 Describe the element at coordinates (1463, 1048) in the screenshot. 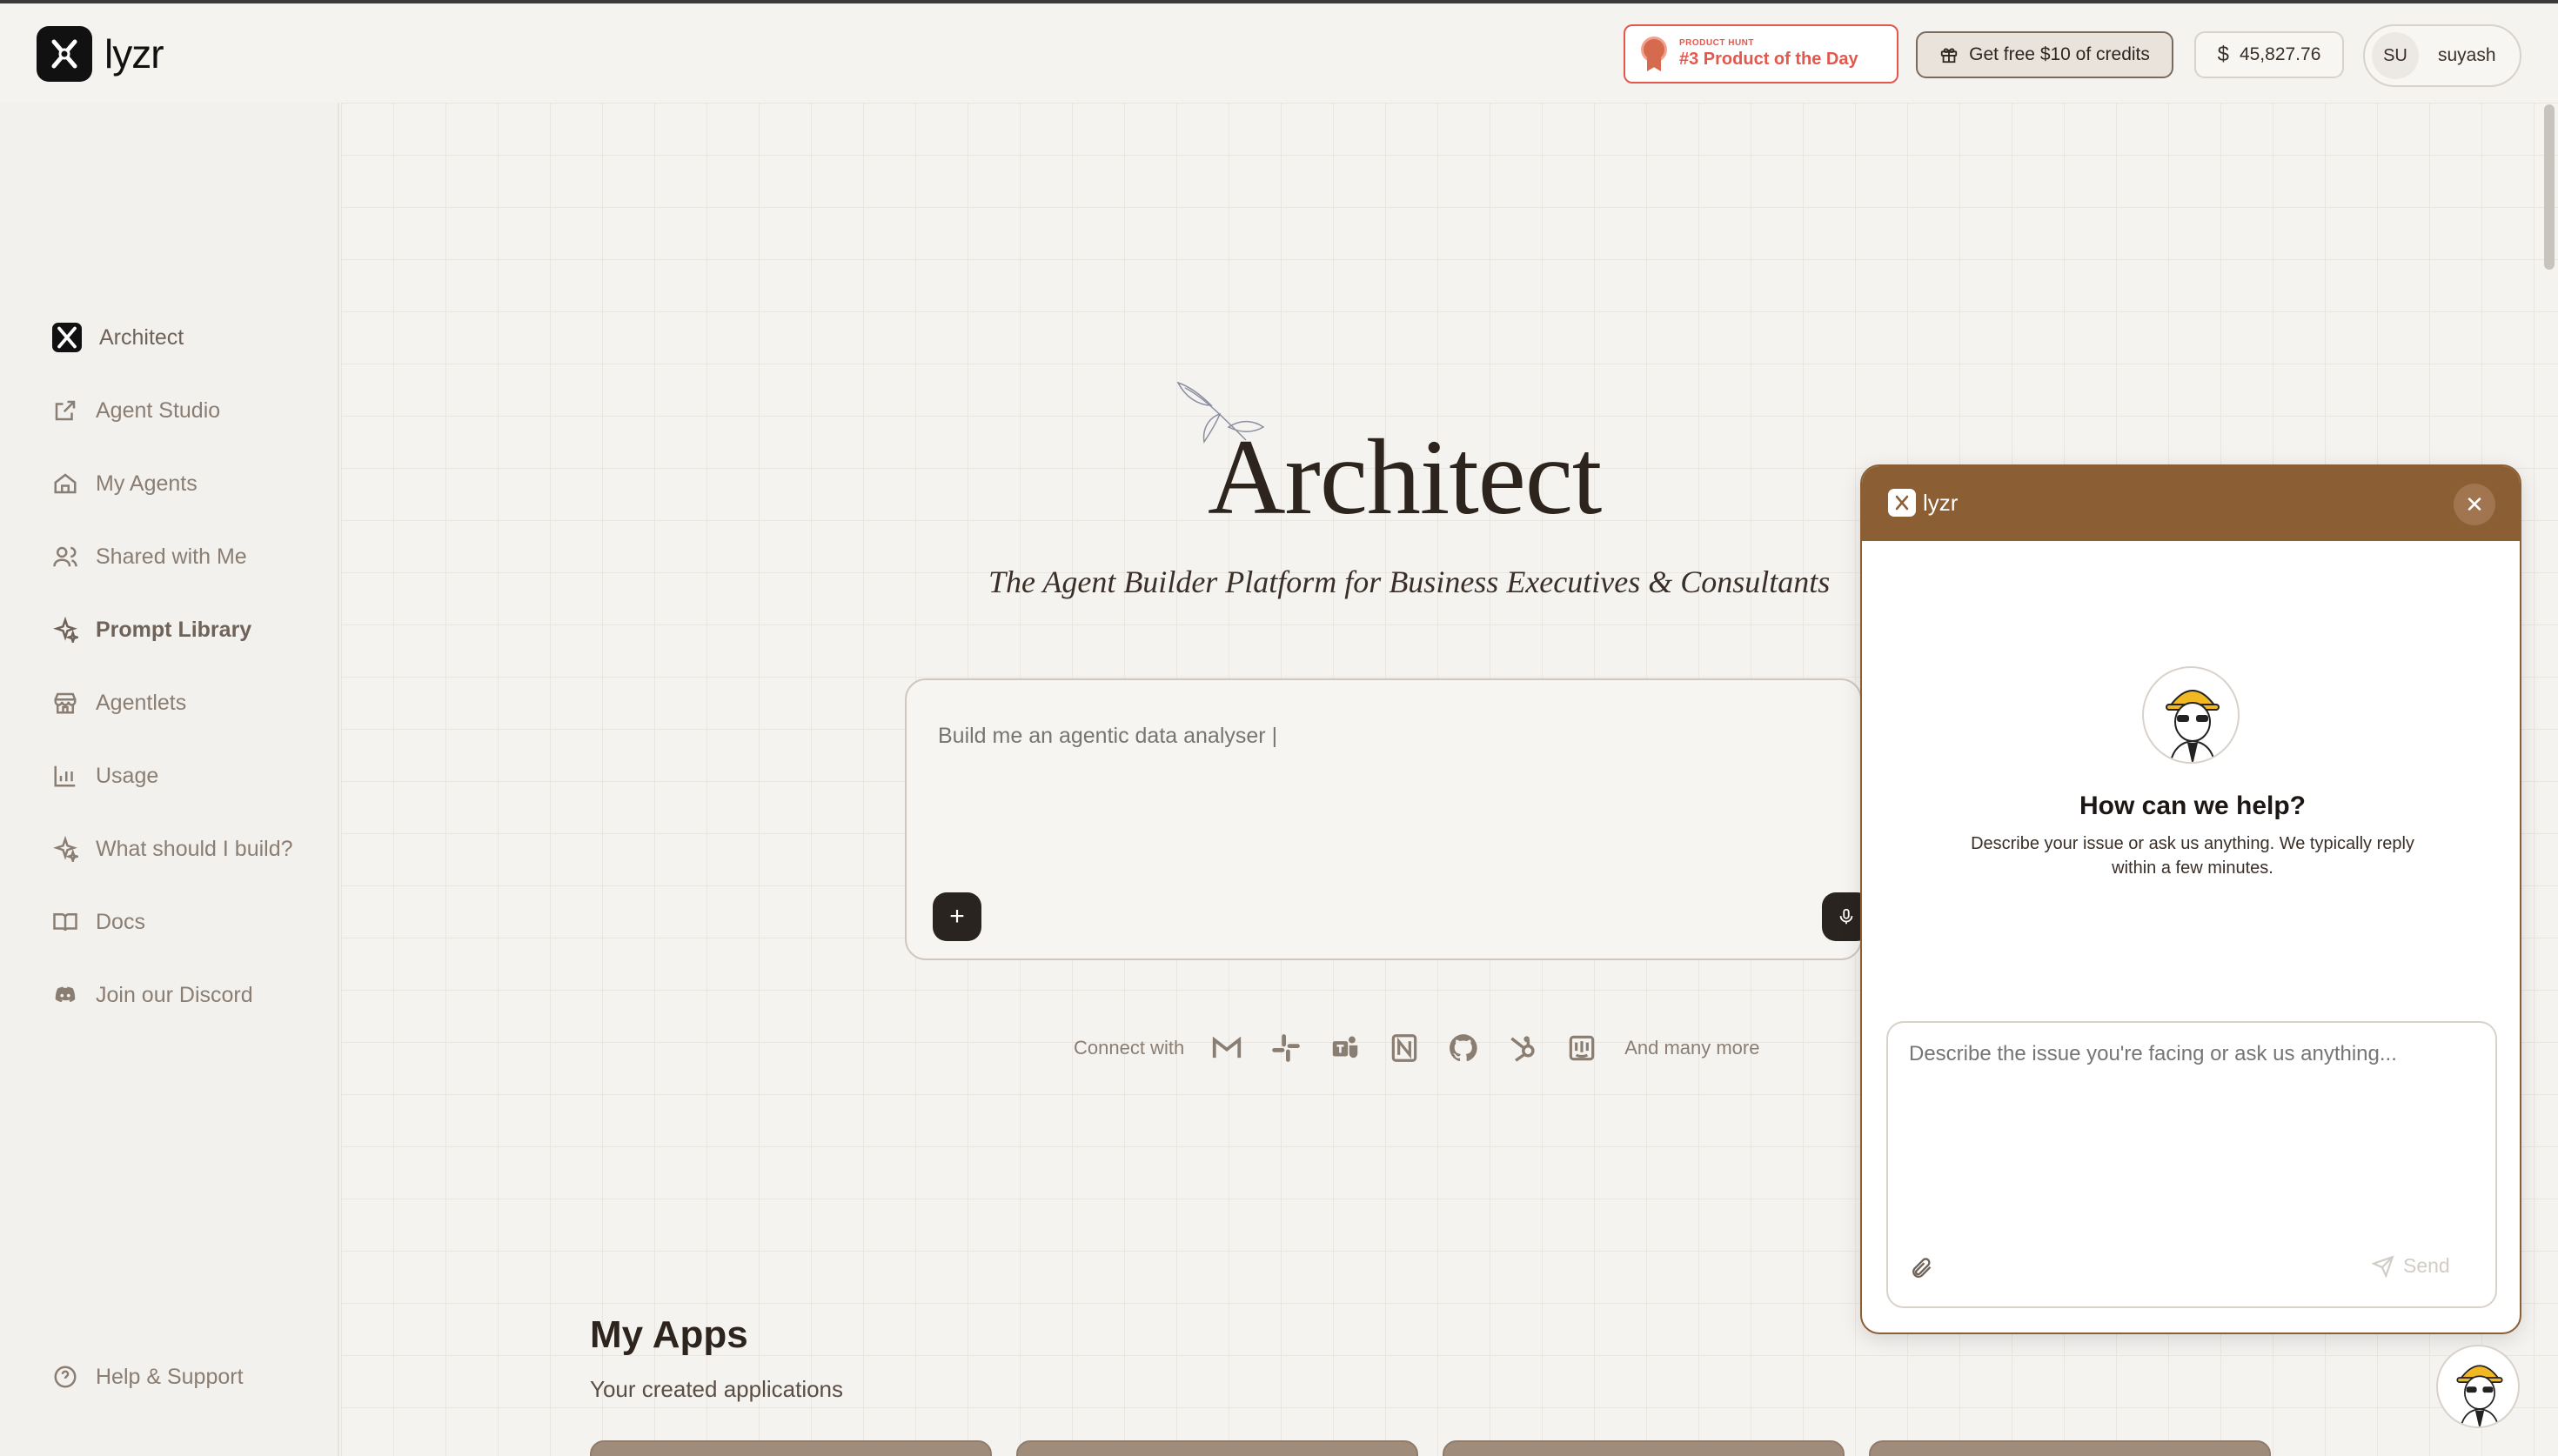

I see `github-icon` at that location.